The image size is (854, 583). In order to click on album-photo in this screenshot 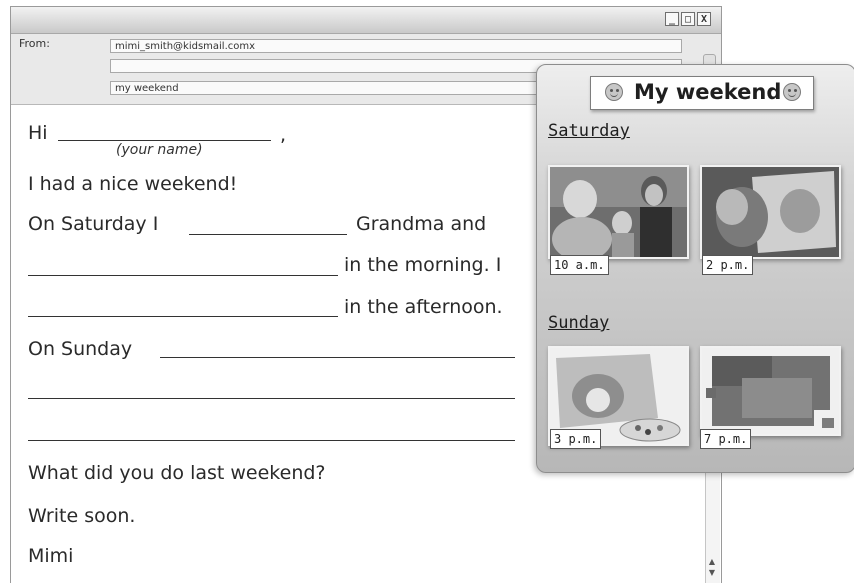, I will do `click(770, 212)`.